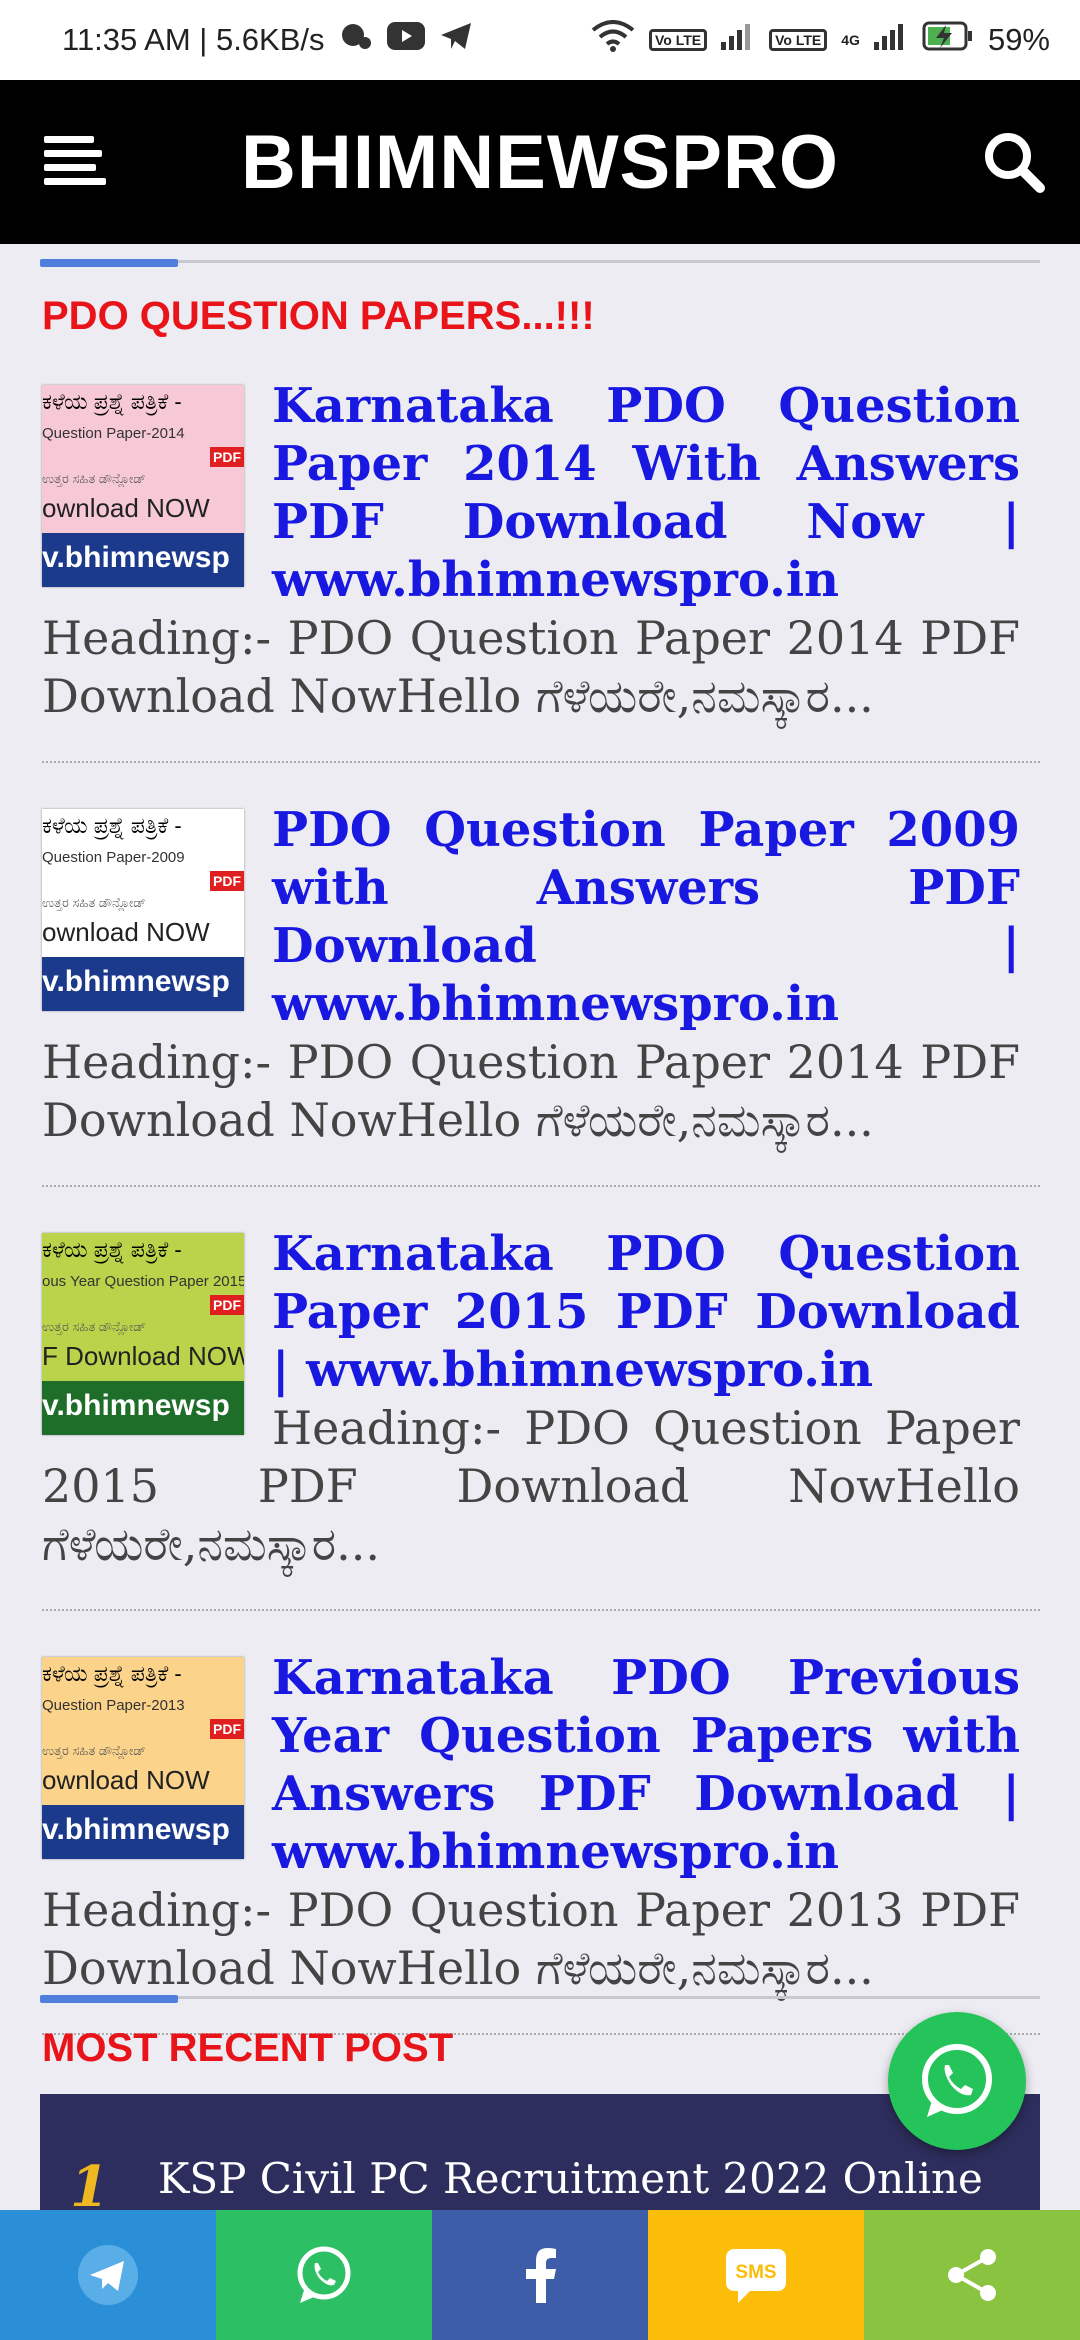  What do you see at coordinates (850, 40) in the screenshot?
I see `network-4g-label: 4G` at bounding box center [850, 40].